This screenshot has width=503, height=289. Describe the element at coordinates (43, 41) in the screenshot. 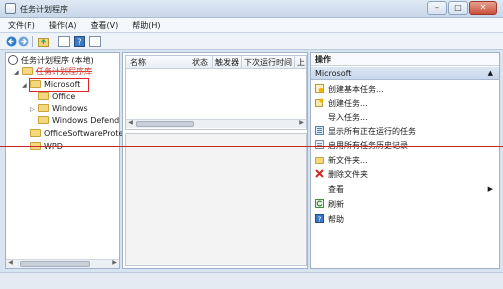

I see `up-folder-icon` at that location.